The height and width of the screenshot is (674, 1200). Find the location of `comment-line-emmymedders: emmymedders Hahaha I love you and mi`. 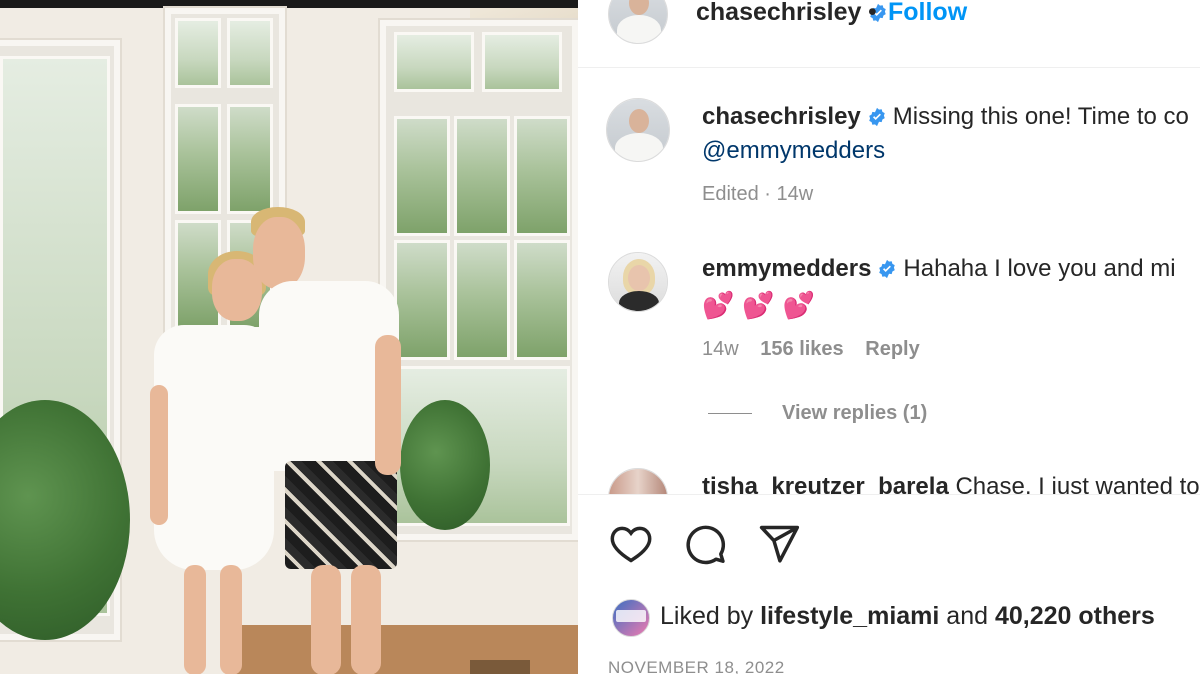

comment-line-emmymedders: emmymedders Hahaha I love you and mi is located at coordinates (939, 269).